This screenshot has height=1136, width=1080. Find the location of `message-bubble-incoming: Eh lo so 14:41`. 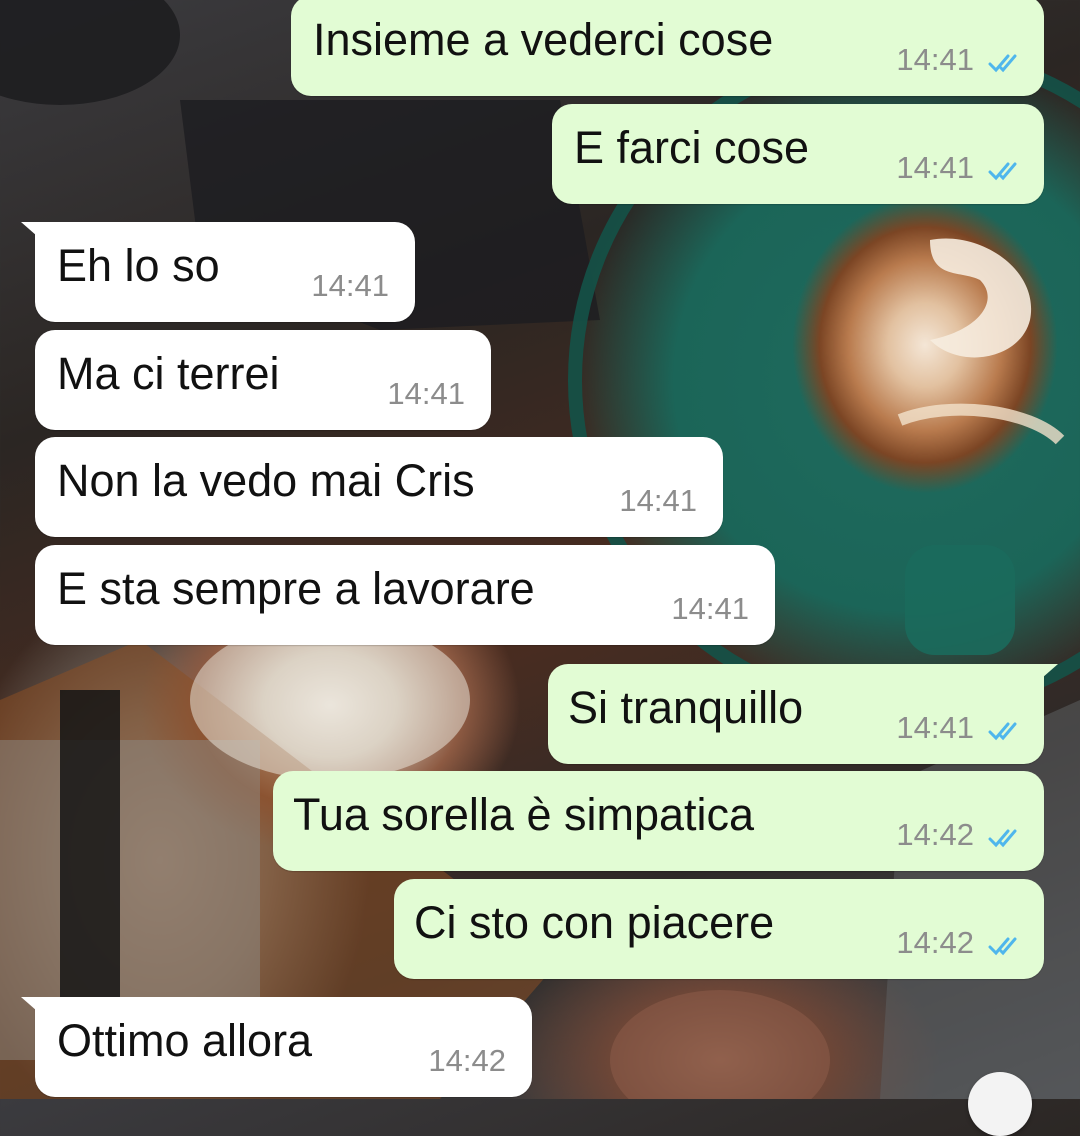

message-bubble-incoming: Eh lo so 14:41 is located at coordinates (218, 272).